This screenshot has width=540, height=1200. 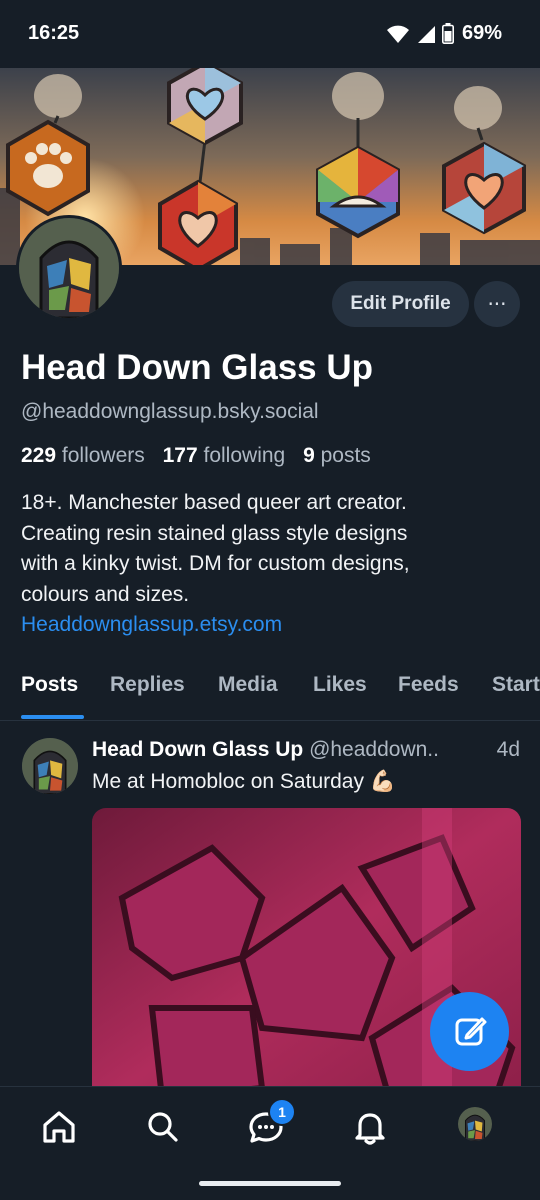 I want to click on home-icon, so click(x=59, y=1127).